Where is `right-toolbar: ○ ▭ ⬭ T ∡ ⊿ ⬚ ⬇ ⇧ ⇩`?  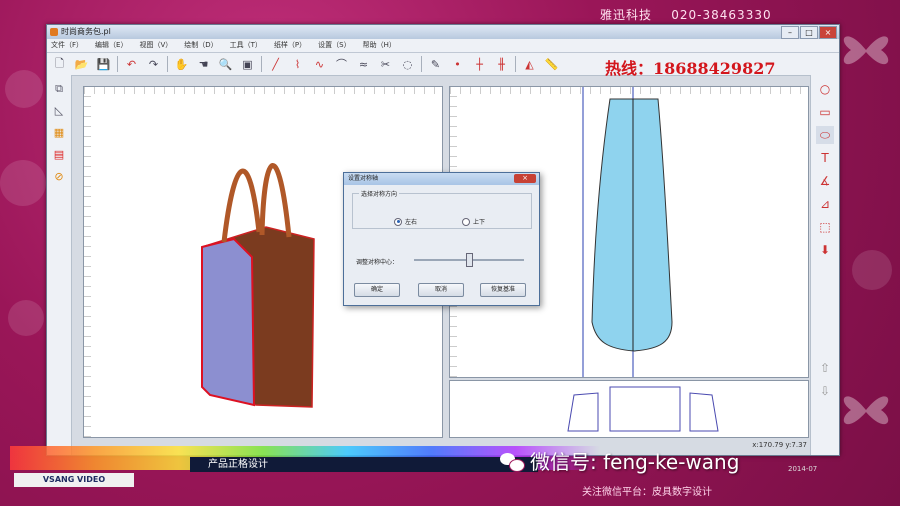
right-toolbar: ○ ▭ ⬭ T ∡ ⊿ ⬚ ⬇ ⇧ ⇩ is located at coordinates (824, 265).